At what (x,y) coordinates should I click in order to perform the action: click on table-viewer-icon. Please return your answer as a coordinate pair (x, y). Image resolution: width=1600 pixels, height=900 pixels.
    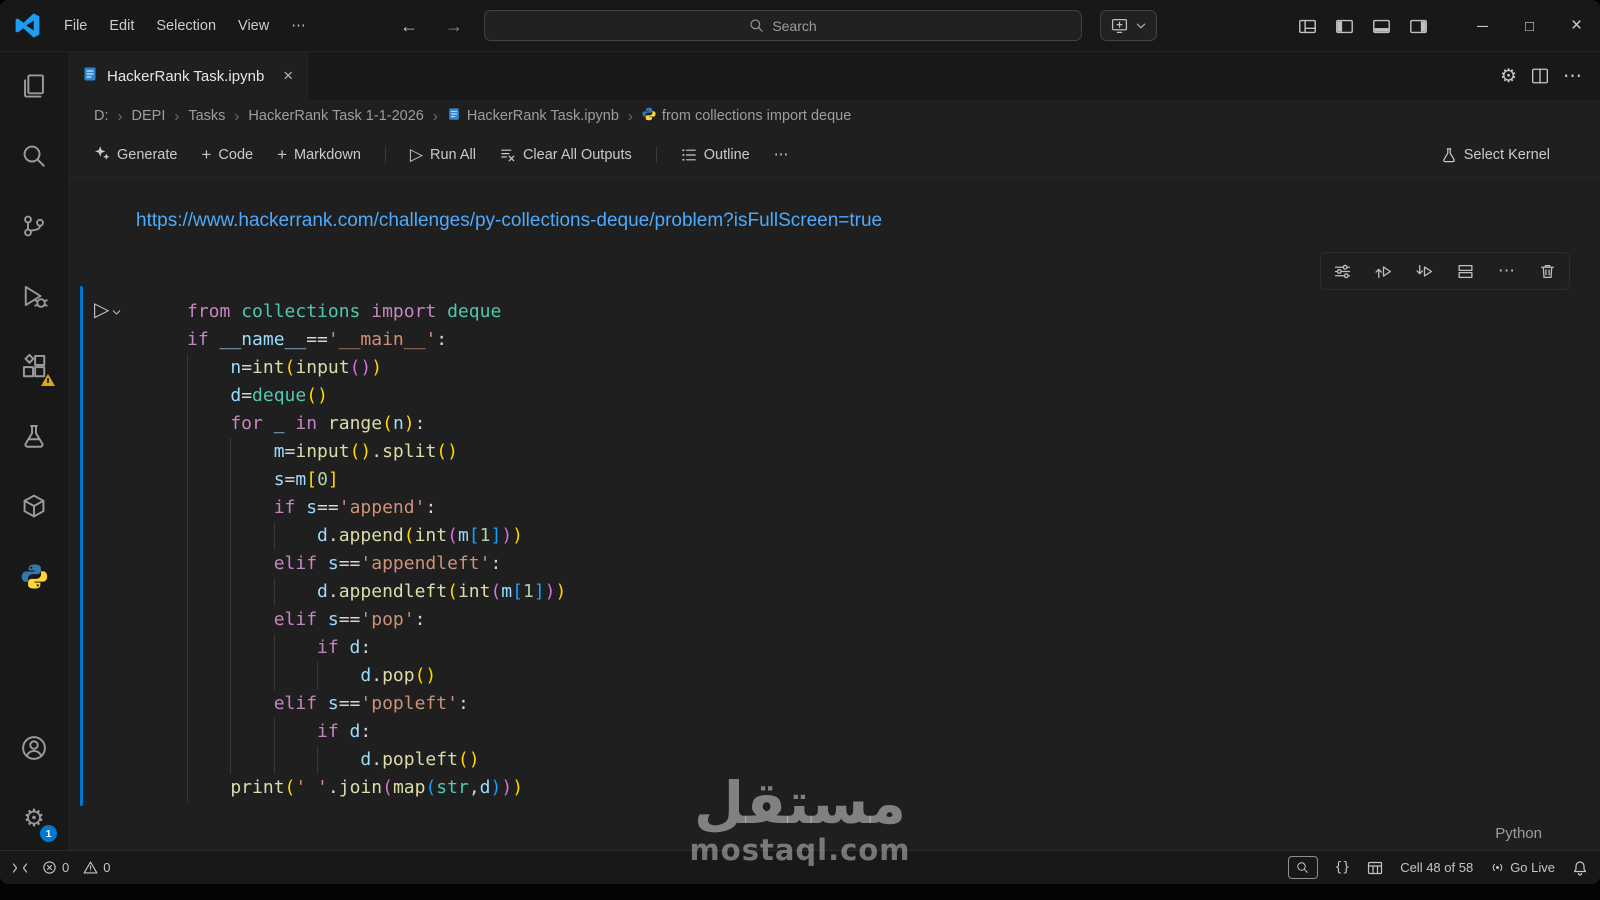
    Looking at the image, I should click on (1375, 868).